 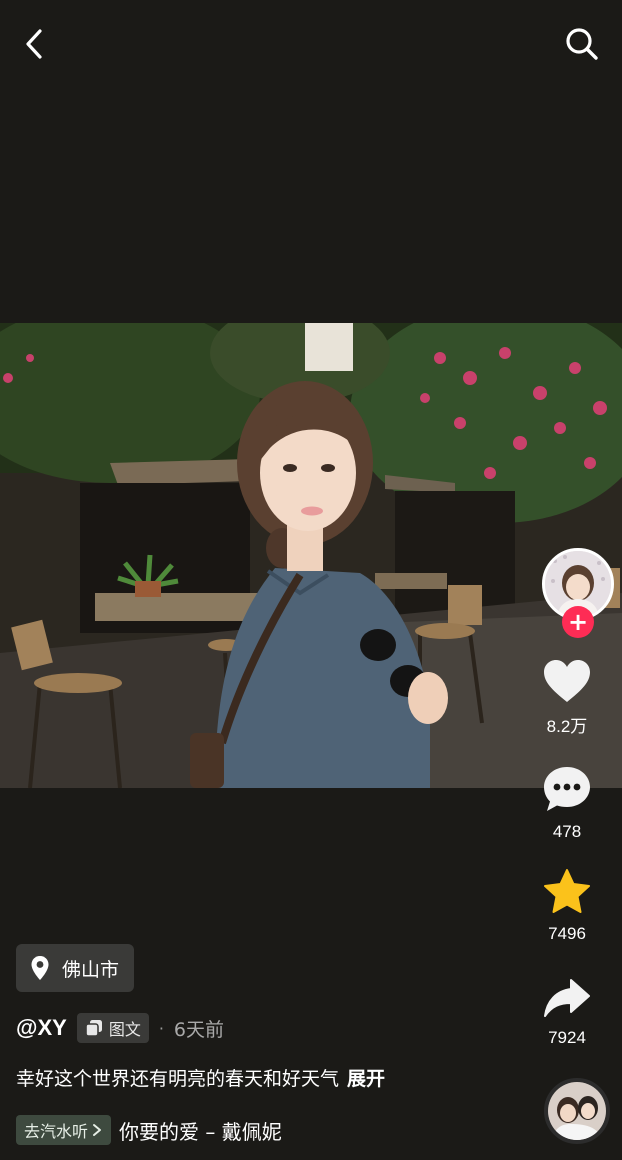 I want to click on share-count: 7924, so click(x=567, y=1037).